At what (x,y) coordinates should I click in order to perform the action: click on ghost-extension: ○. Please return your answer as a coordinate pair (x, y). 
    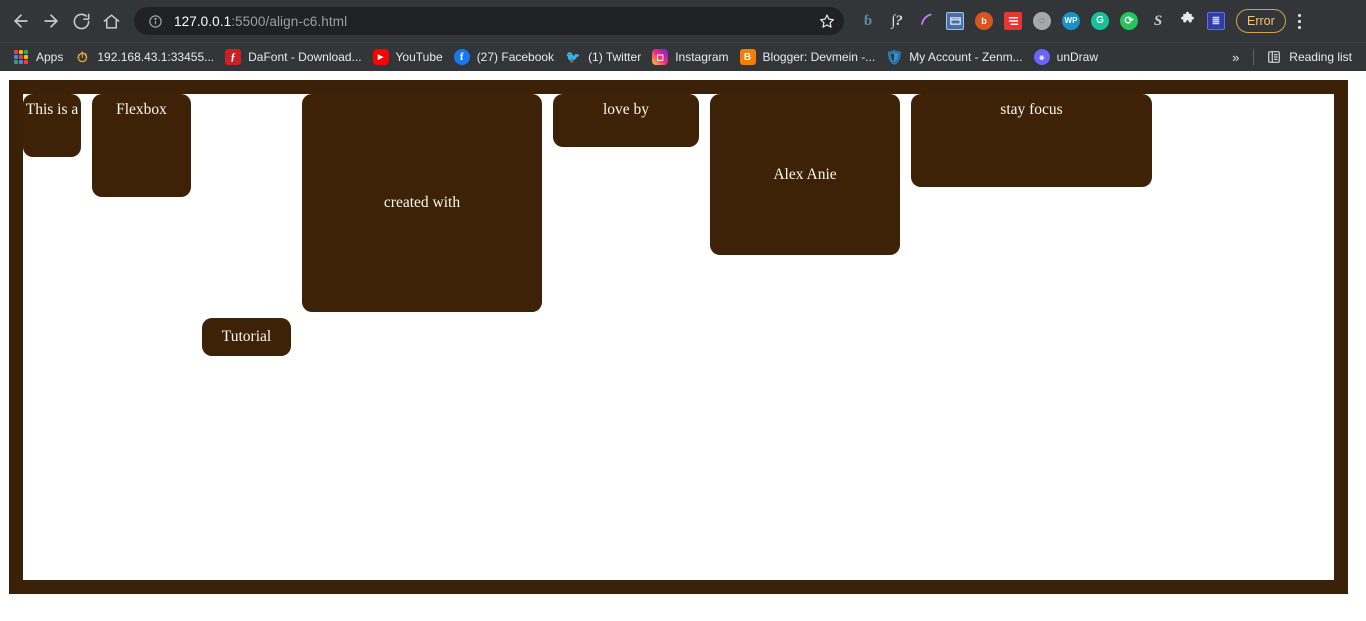
    Looking at the image, I should click on (1042, 21).